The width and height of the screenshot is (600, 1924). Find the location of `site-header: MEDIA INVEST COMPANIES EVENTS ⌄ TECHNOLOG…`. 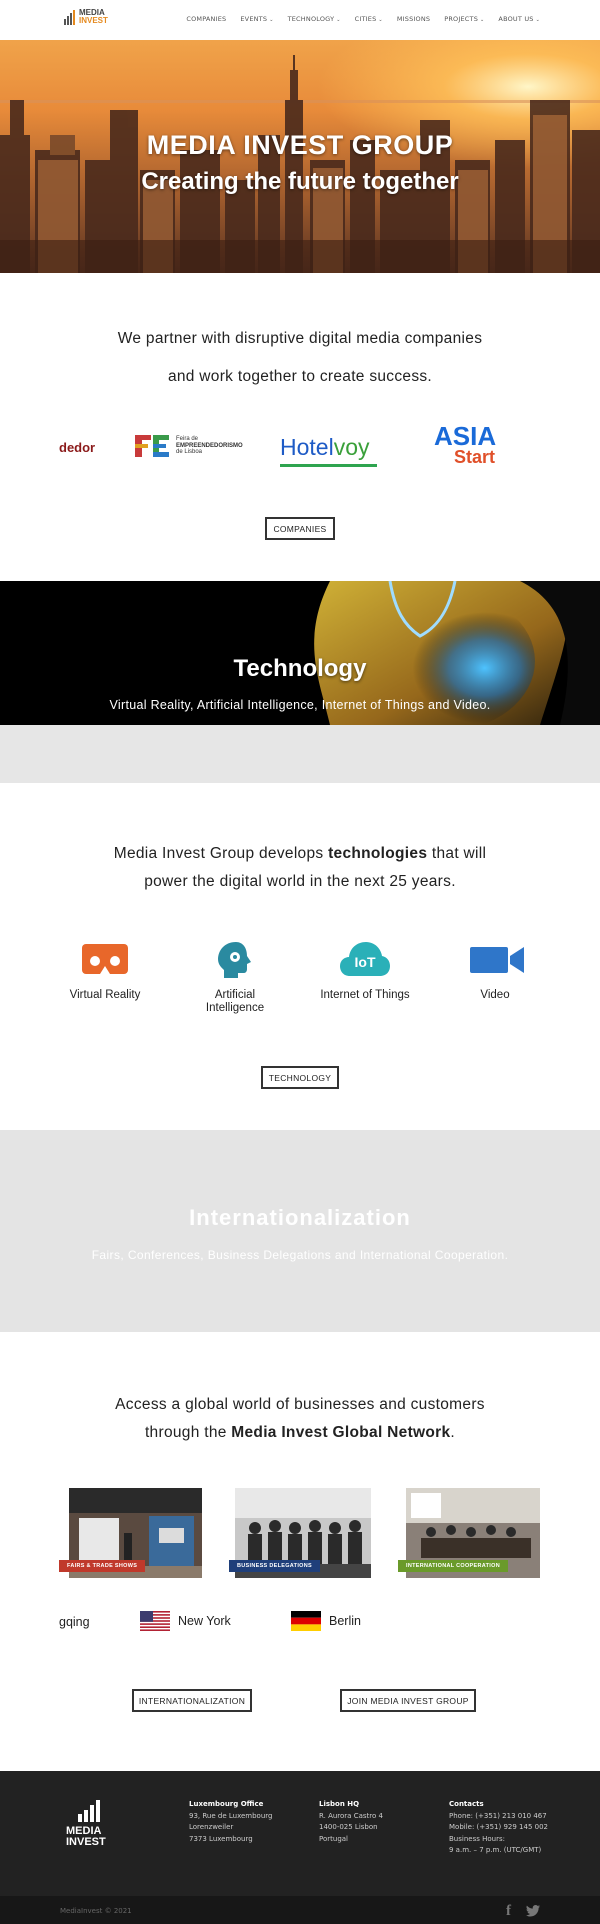

site-header: MEDIA INVEST COMPANIES EVENTS ⌄ TECHNOLOG… is located at coordinates (300, 20).